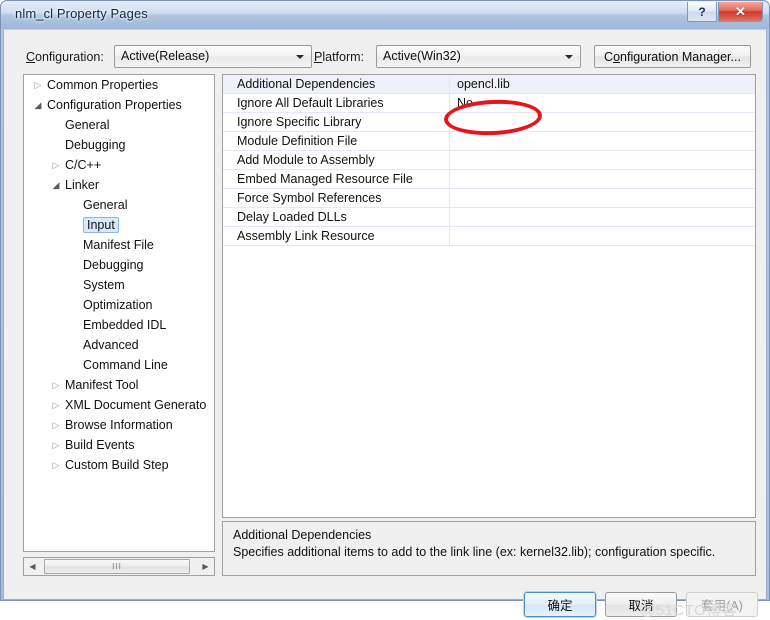  I want to click on property-name: Add Module to Assembly, so click(336, 160).